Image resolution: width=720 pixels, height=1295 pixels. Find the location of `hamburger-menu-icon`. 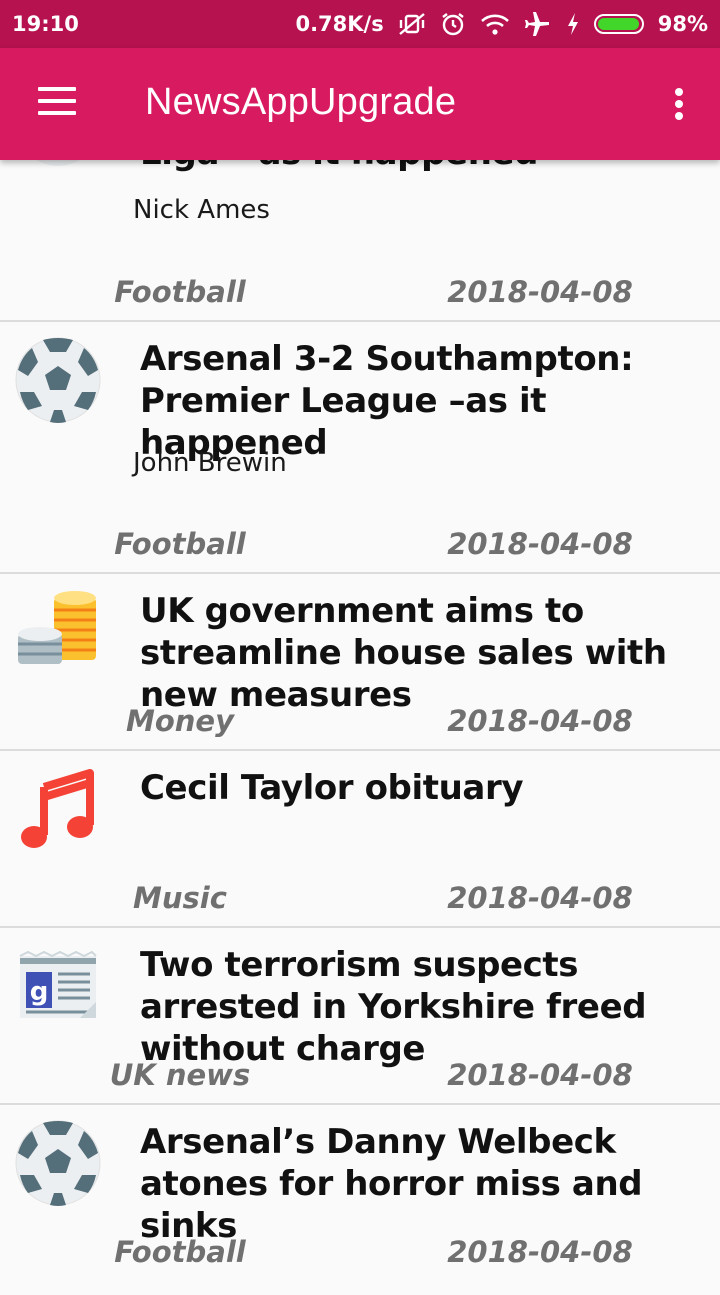

hamburger-menu-icon is located at coordinates (56, 104).